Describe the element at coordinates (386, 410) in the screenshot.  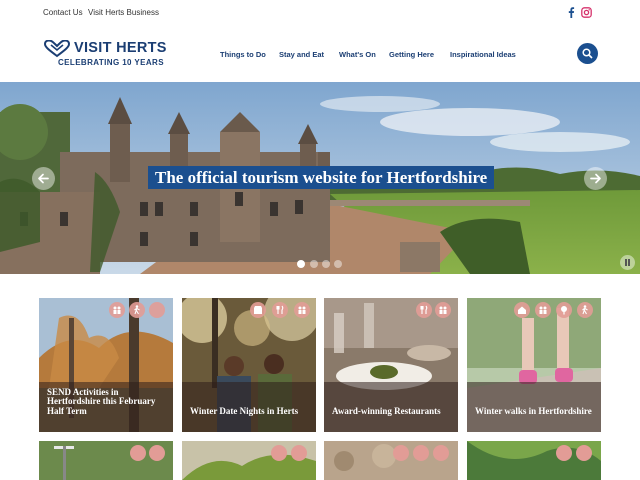
I see `card-title: Award-winning Restaurants` at that location.